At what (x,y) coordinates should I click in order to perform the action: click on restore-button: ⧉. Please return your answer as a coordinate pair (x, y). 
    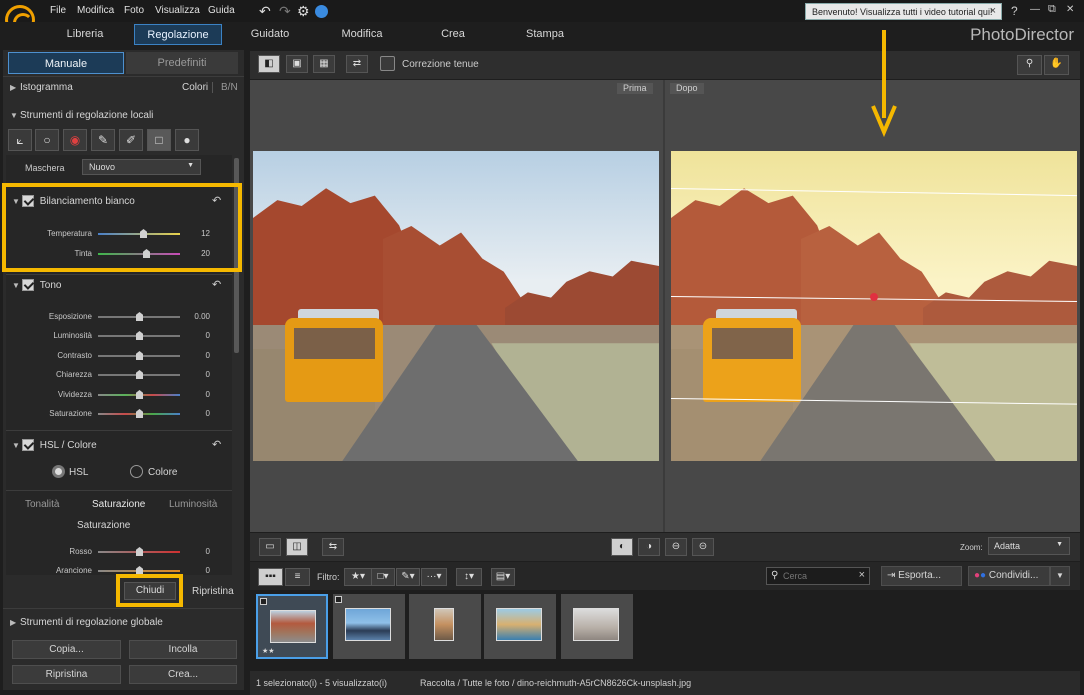
    Looking at the image, I should click on (1052, 9).